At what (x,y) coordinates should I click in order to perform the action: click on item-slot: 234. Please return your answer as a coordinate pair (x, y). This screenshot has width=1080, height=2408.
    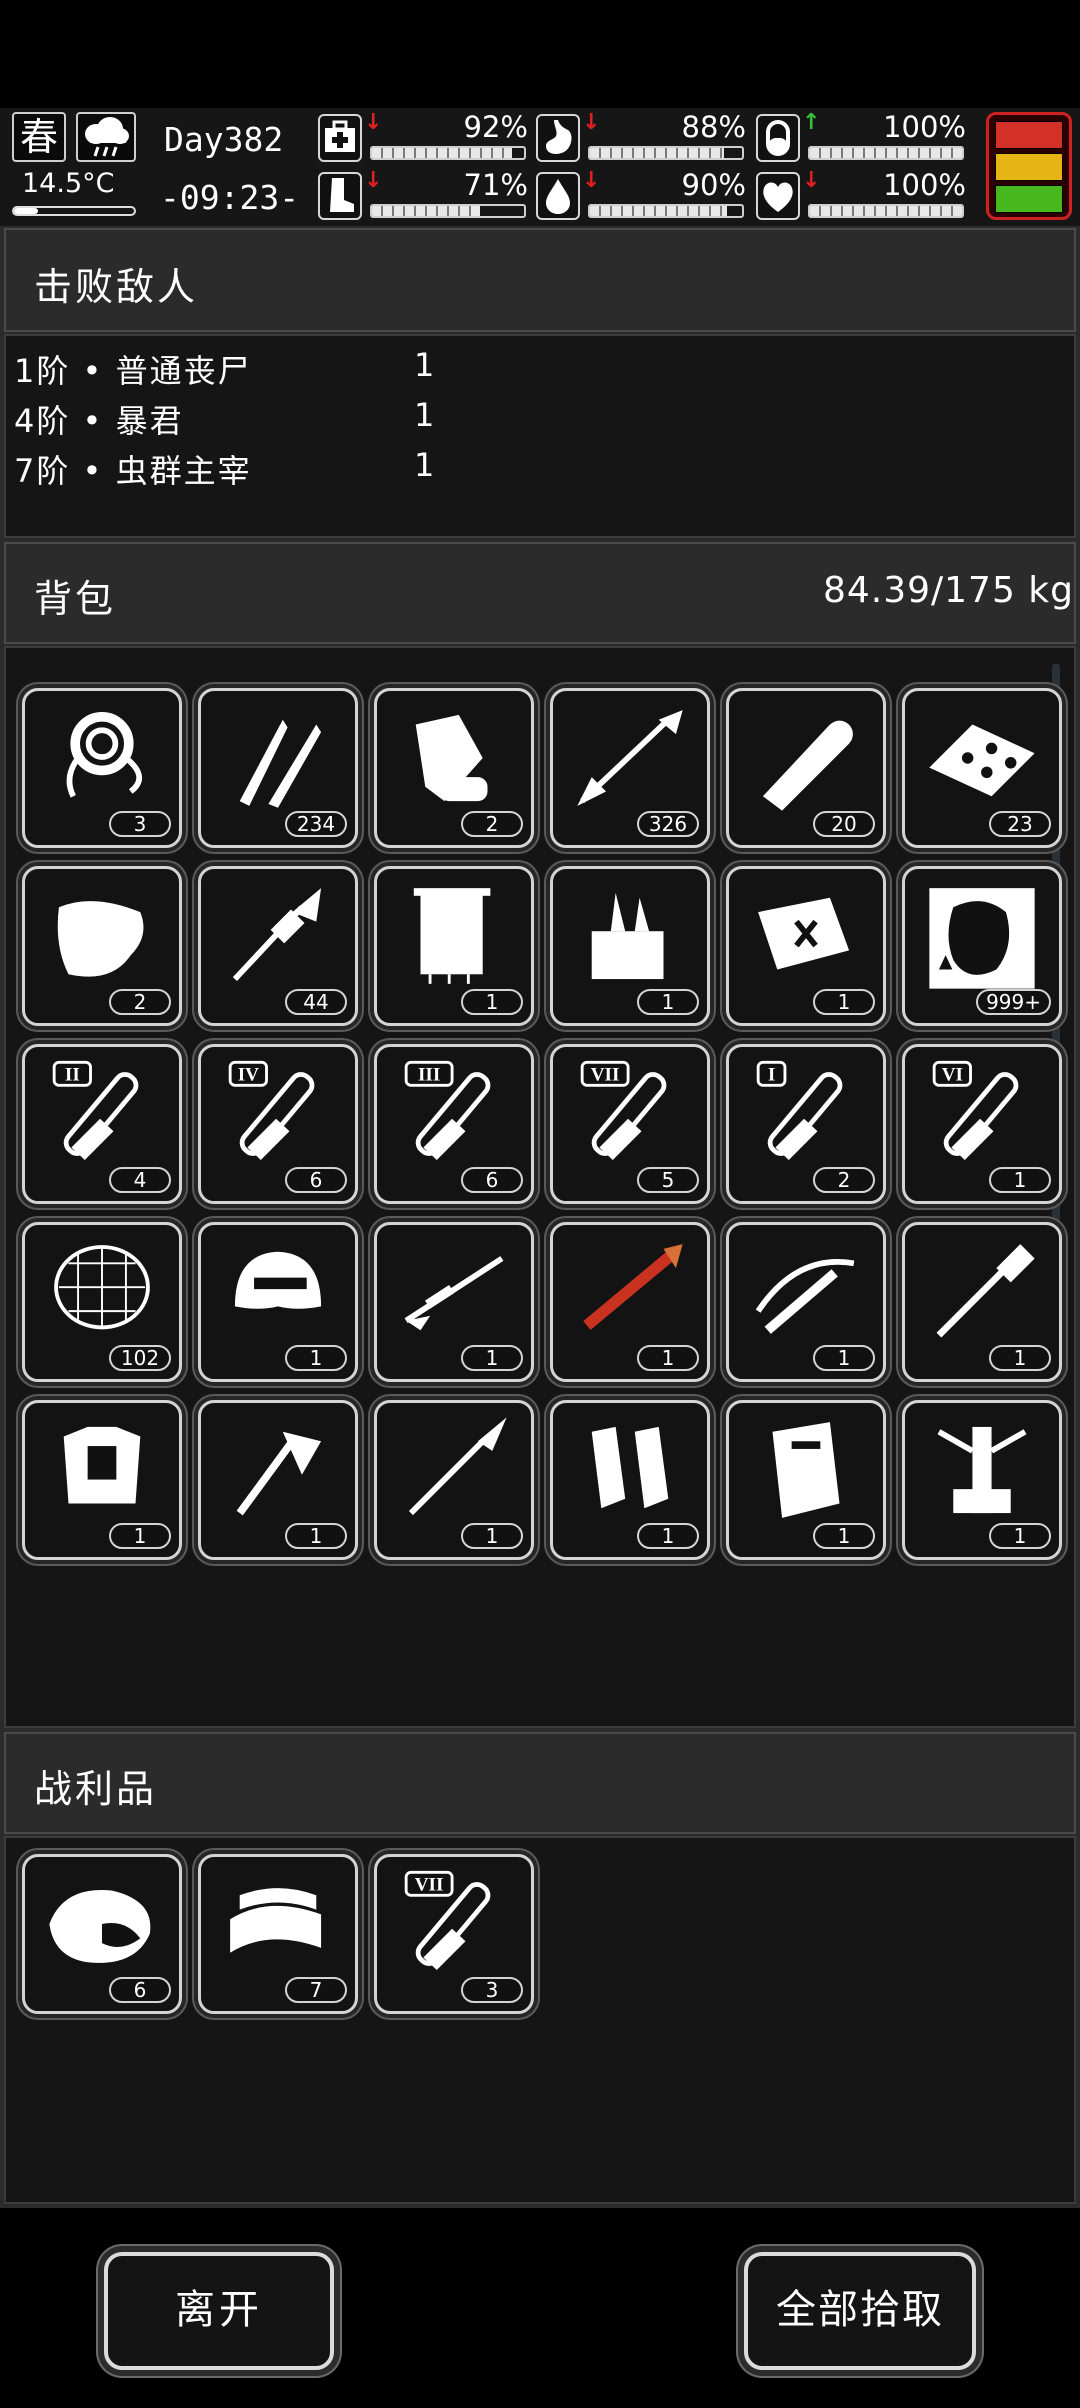
    Looking at the image, I should click on (278, 768).